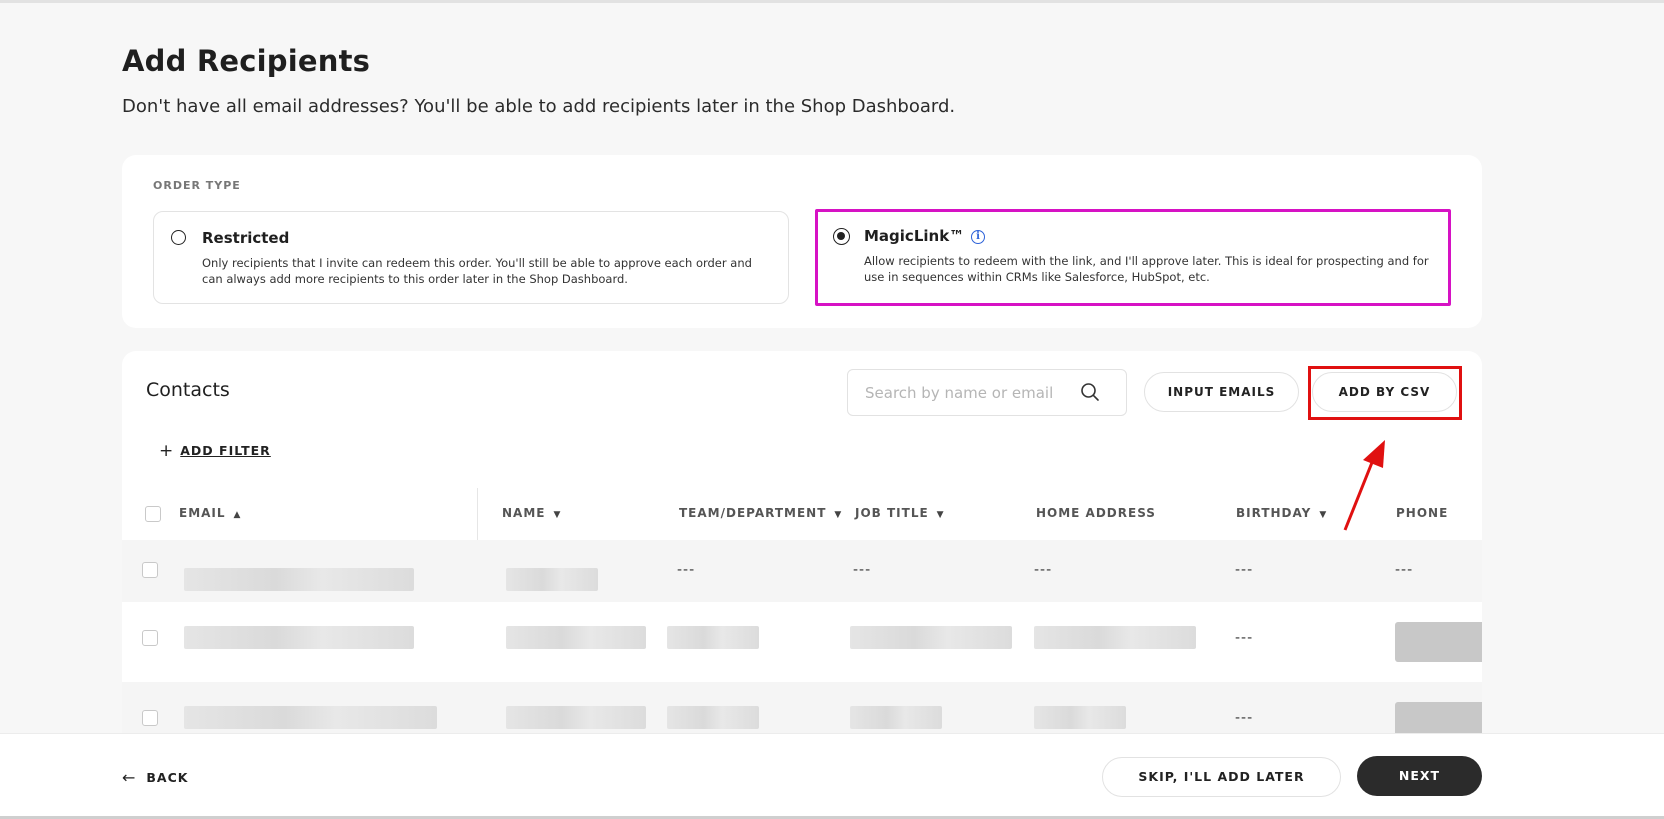 Image resolution: width=1664 pixels, height=819 pixels. I want to click on order-type-label: ORDER TYPE, so click(197, 185).